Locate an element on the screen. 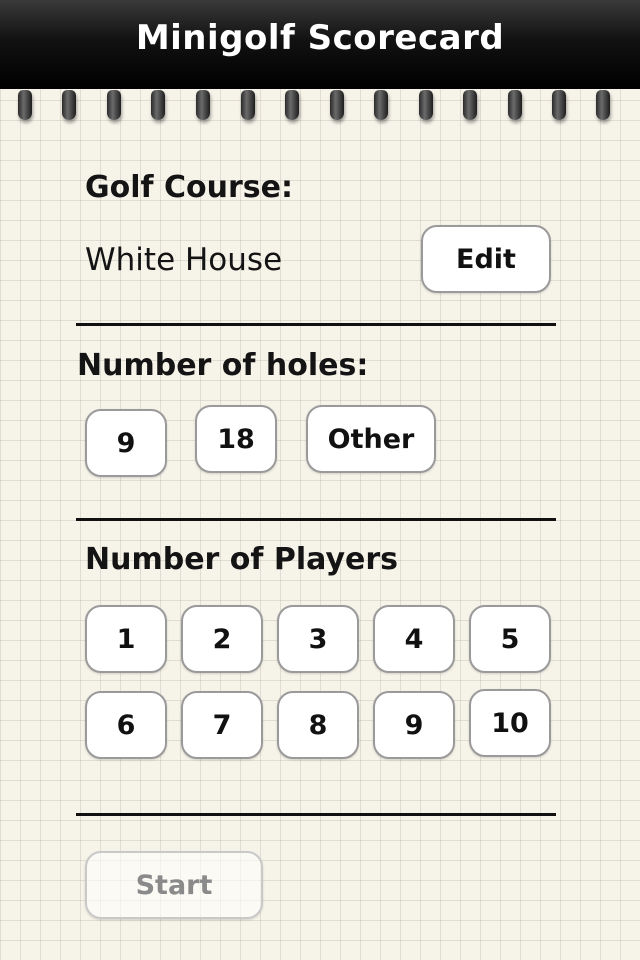  players-9-button: 9 is located at coordinates (414, 725).